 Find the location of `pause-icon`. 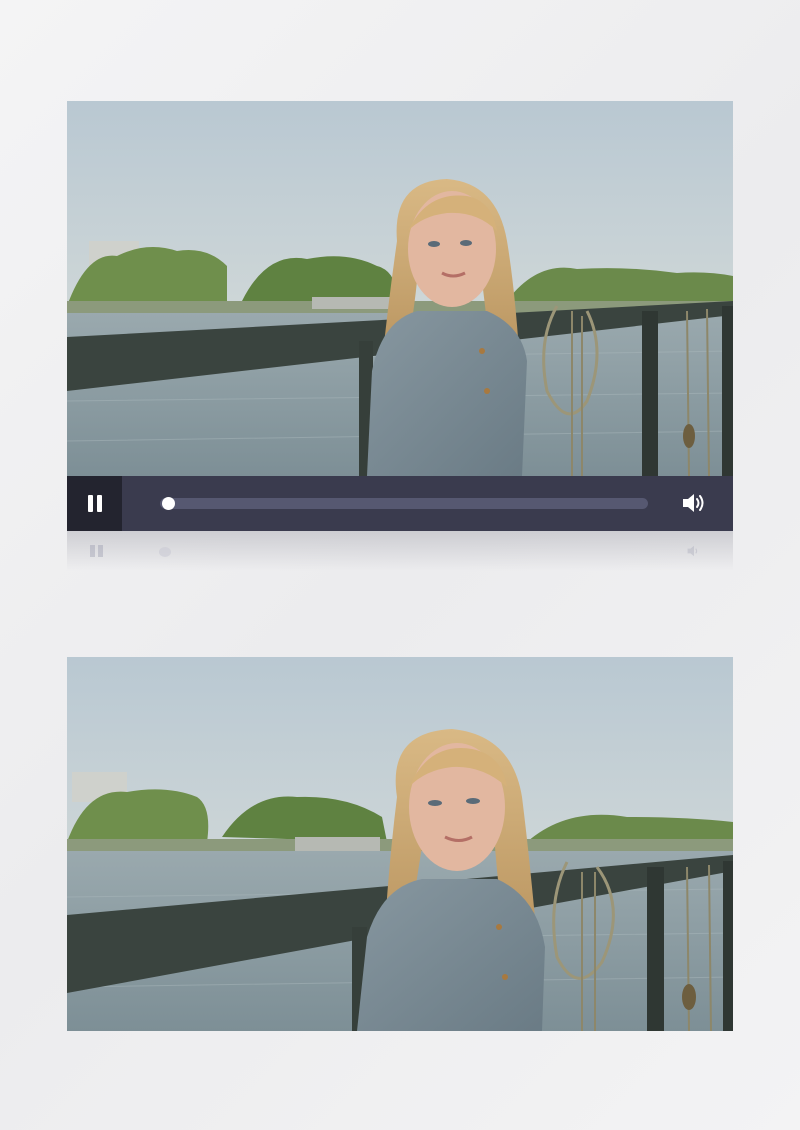

pause-icon is located at coordinates (90, 503).